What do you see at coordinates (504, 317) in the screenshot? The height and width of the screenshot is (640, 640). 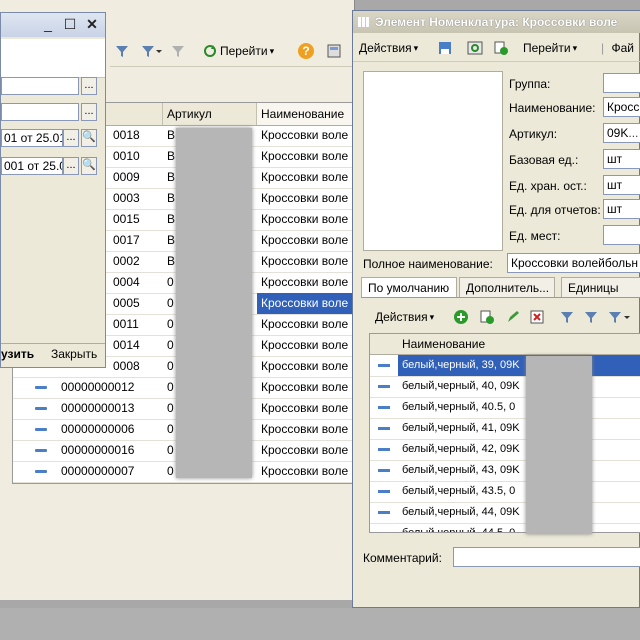 I see `inner-toolbar: Действия ▾` at bounding box center [504, 317].